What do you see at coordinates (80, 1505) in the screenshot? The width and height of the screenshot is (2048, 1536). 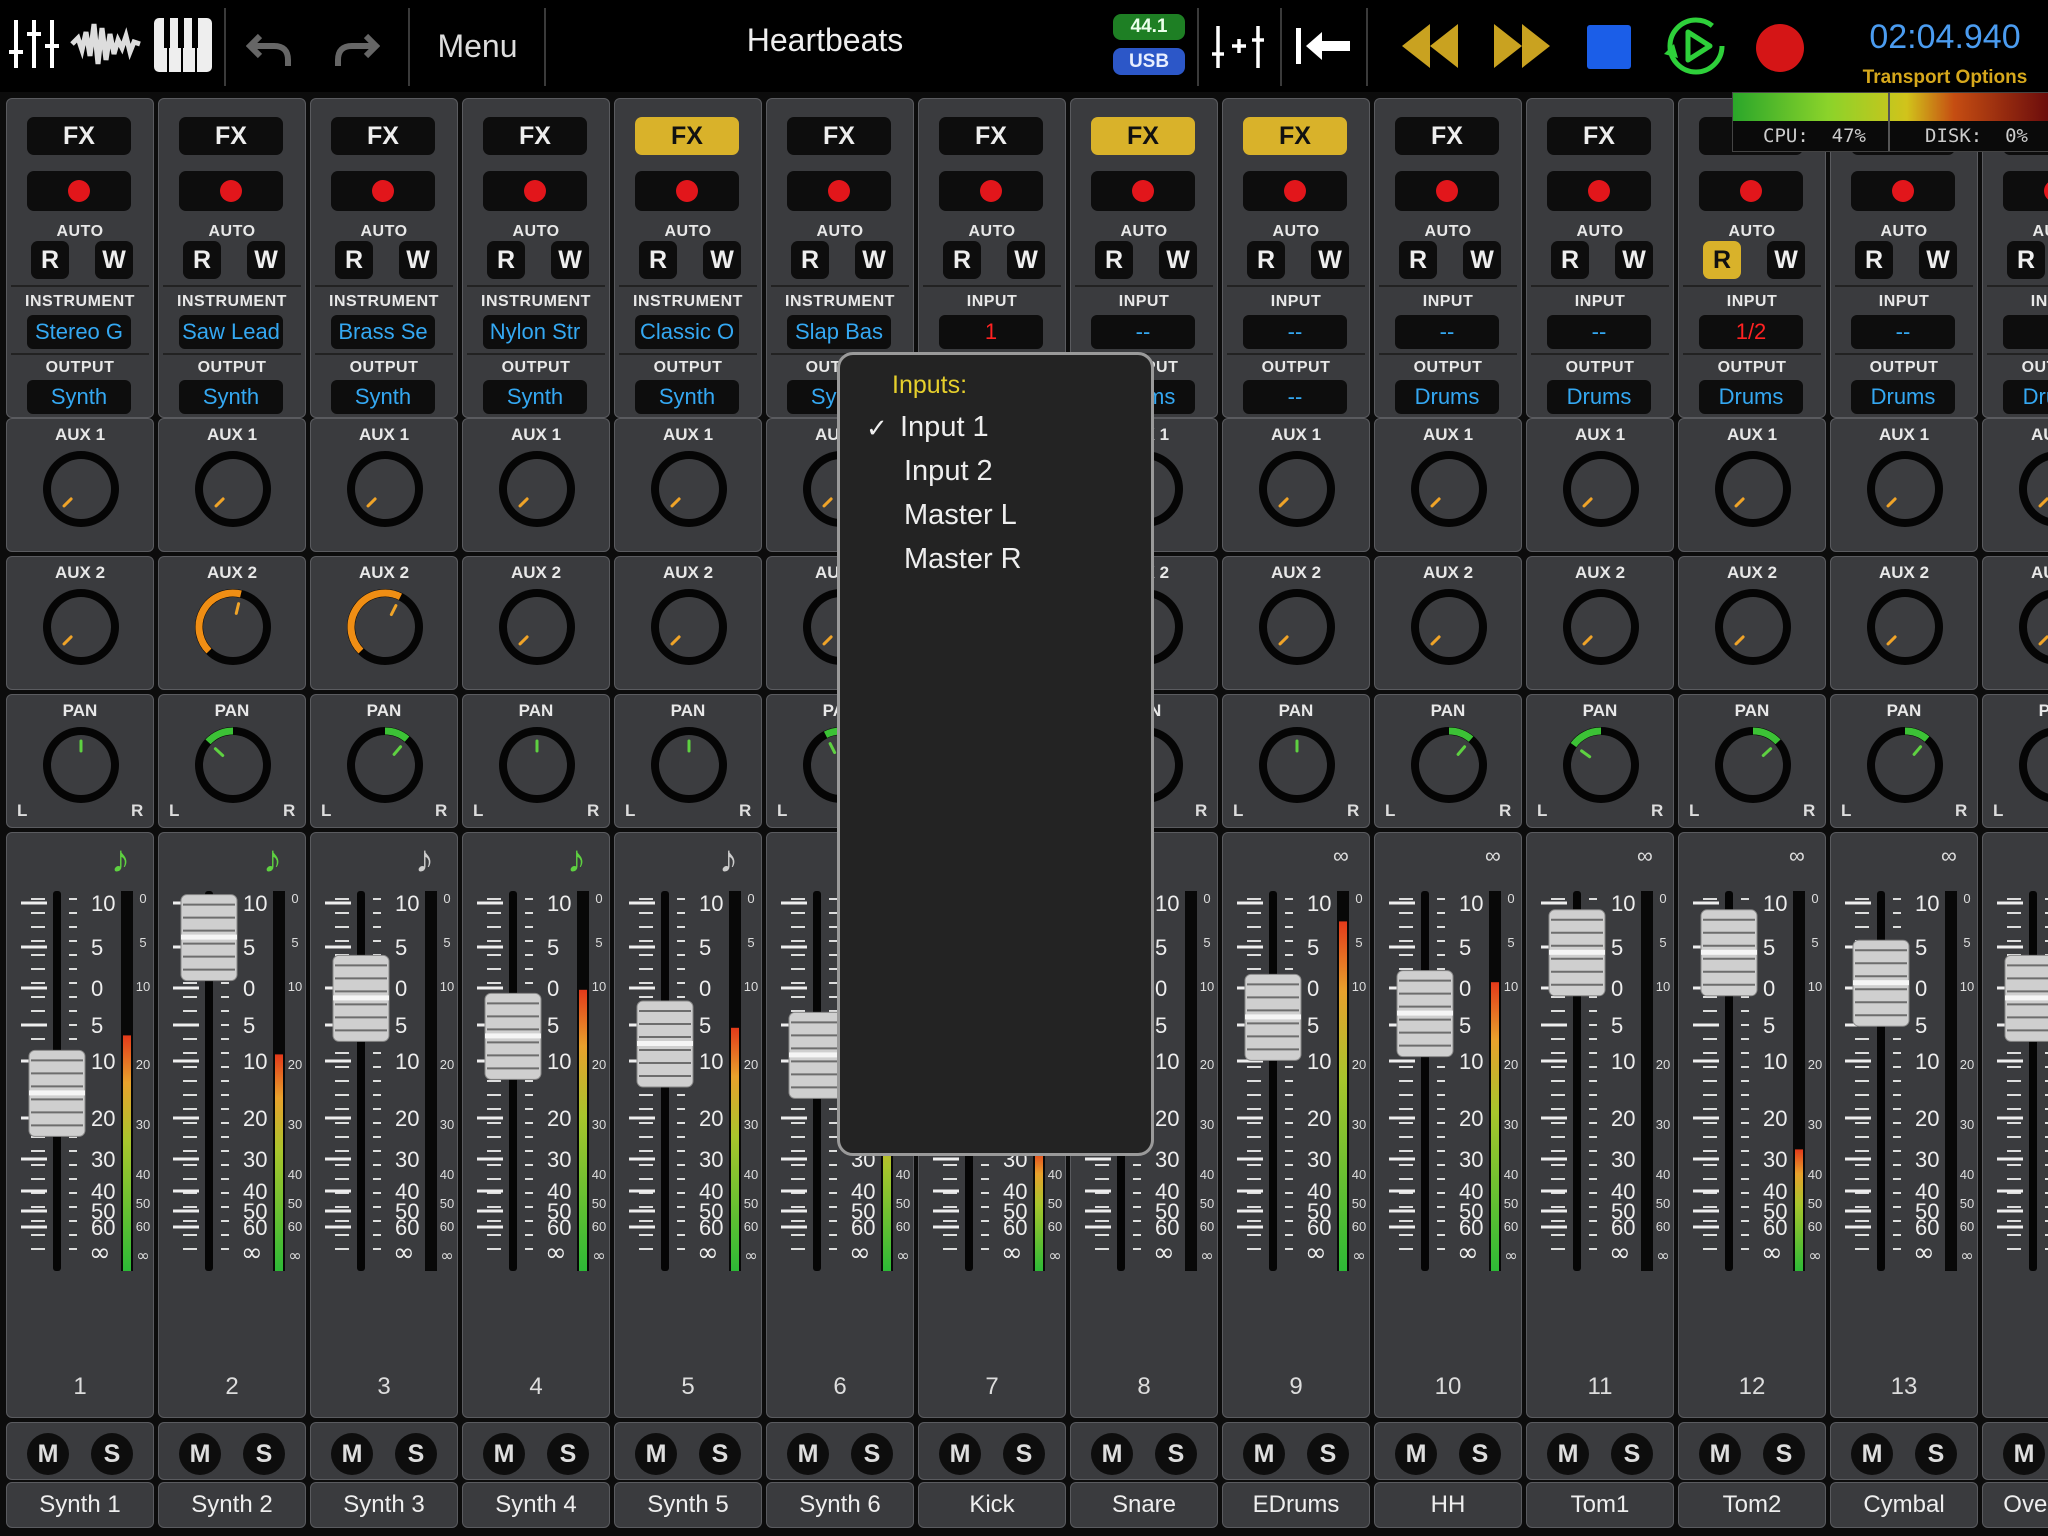 I see `track-name: Synth 1` at bounding box center [80, 1505].